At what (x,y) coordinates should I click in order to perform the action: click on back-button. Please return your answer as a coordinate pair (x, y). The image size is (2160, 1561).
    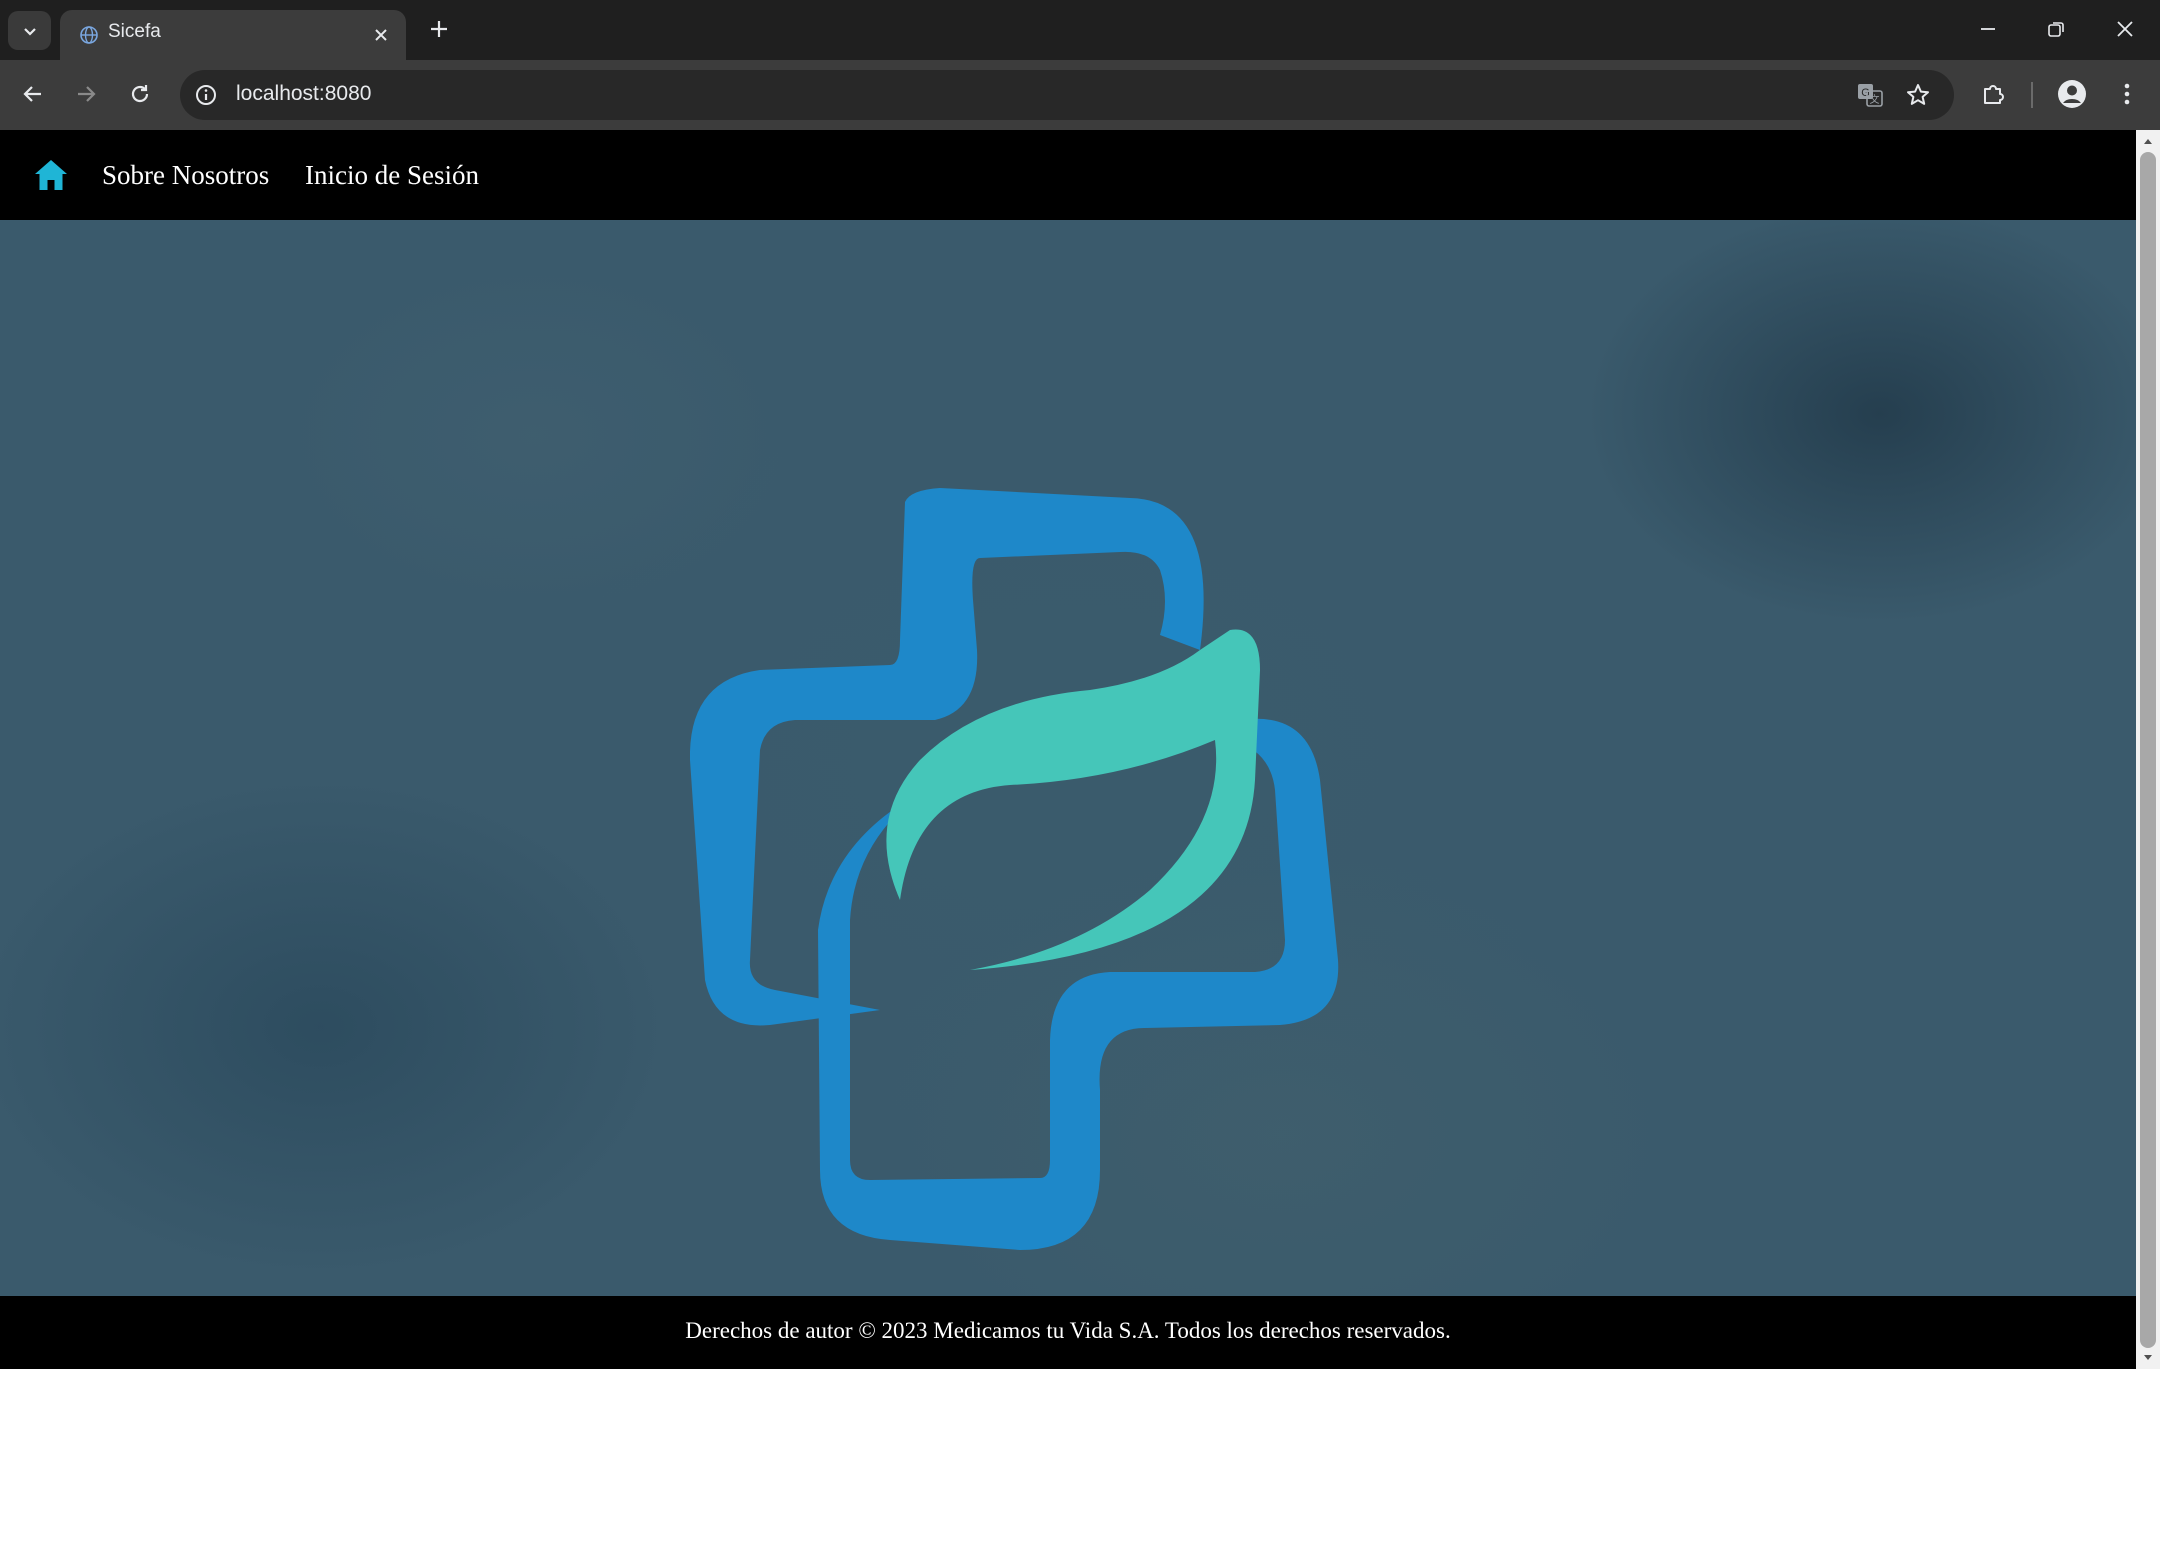
    Looking at the image, I should click on (33, 94).